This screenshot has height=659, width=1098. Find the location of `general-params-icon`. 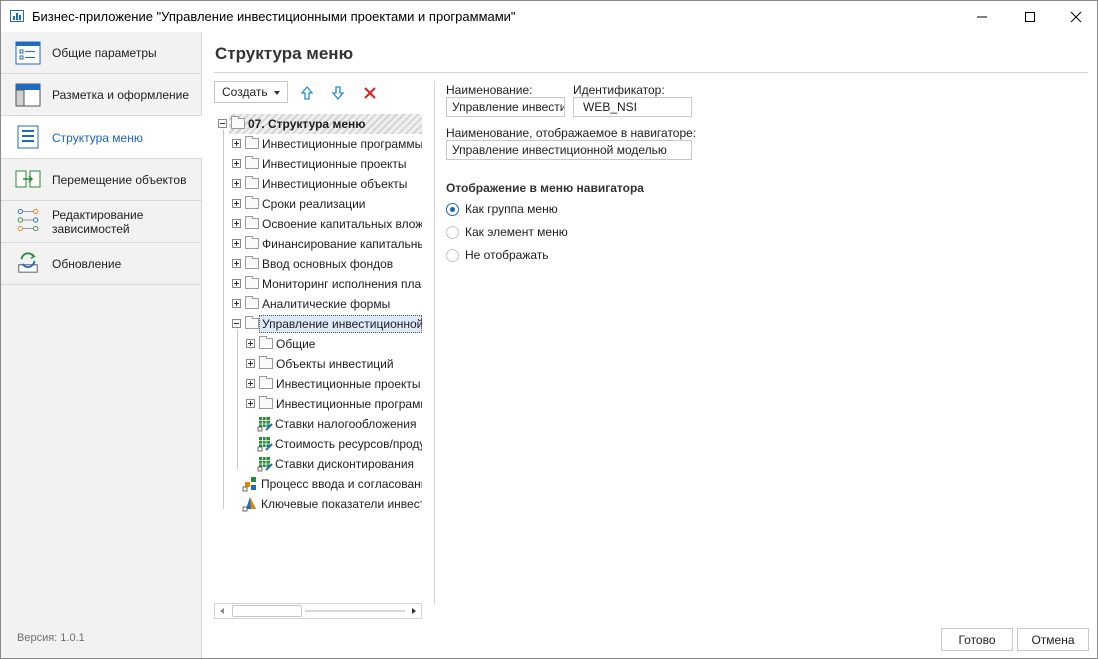

general-params-icon is located at coordinates (28, 53).